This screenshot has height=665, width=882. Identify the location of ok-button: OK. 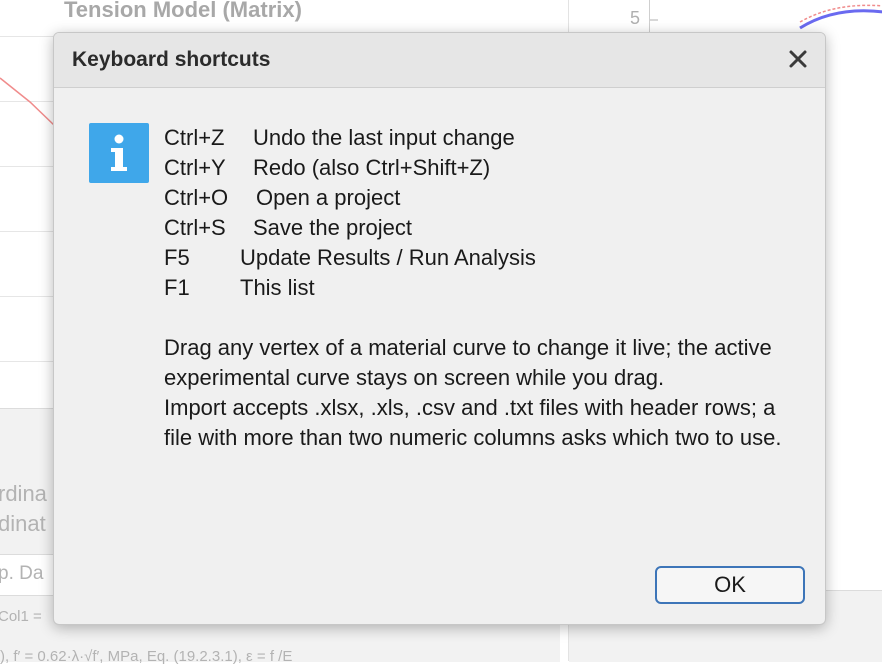
(730, 585).